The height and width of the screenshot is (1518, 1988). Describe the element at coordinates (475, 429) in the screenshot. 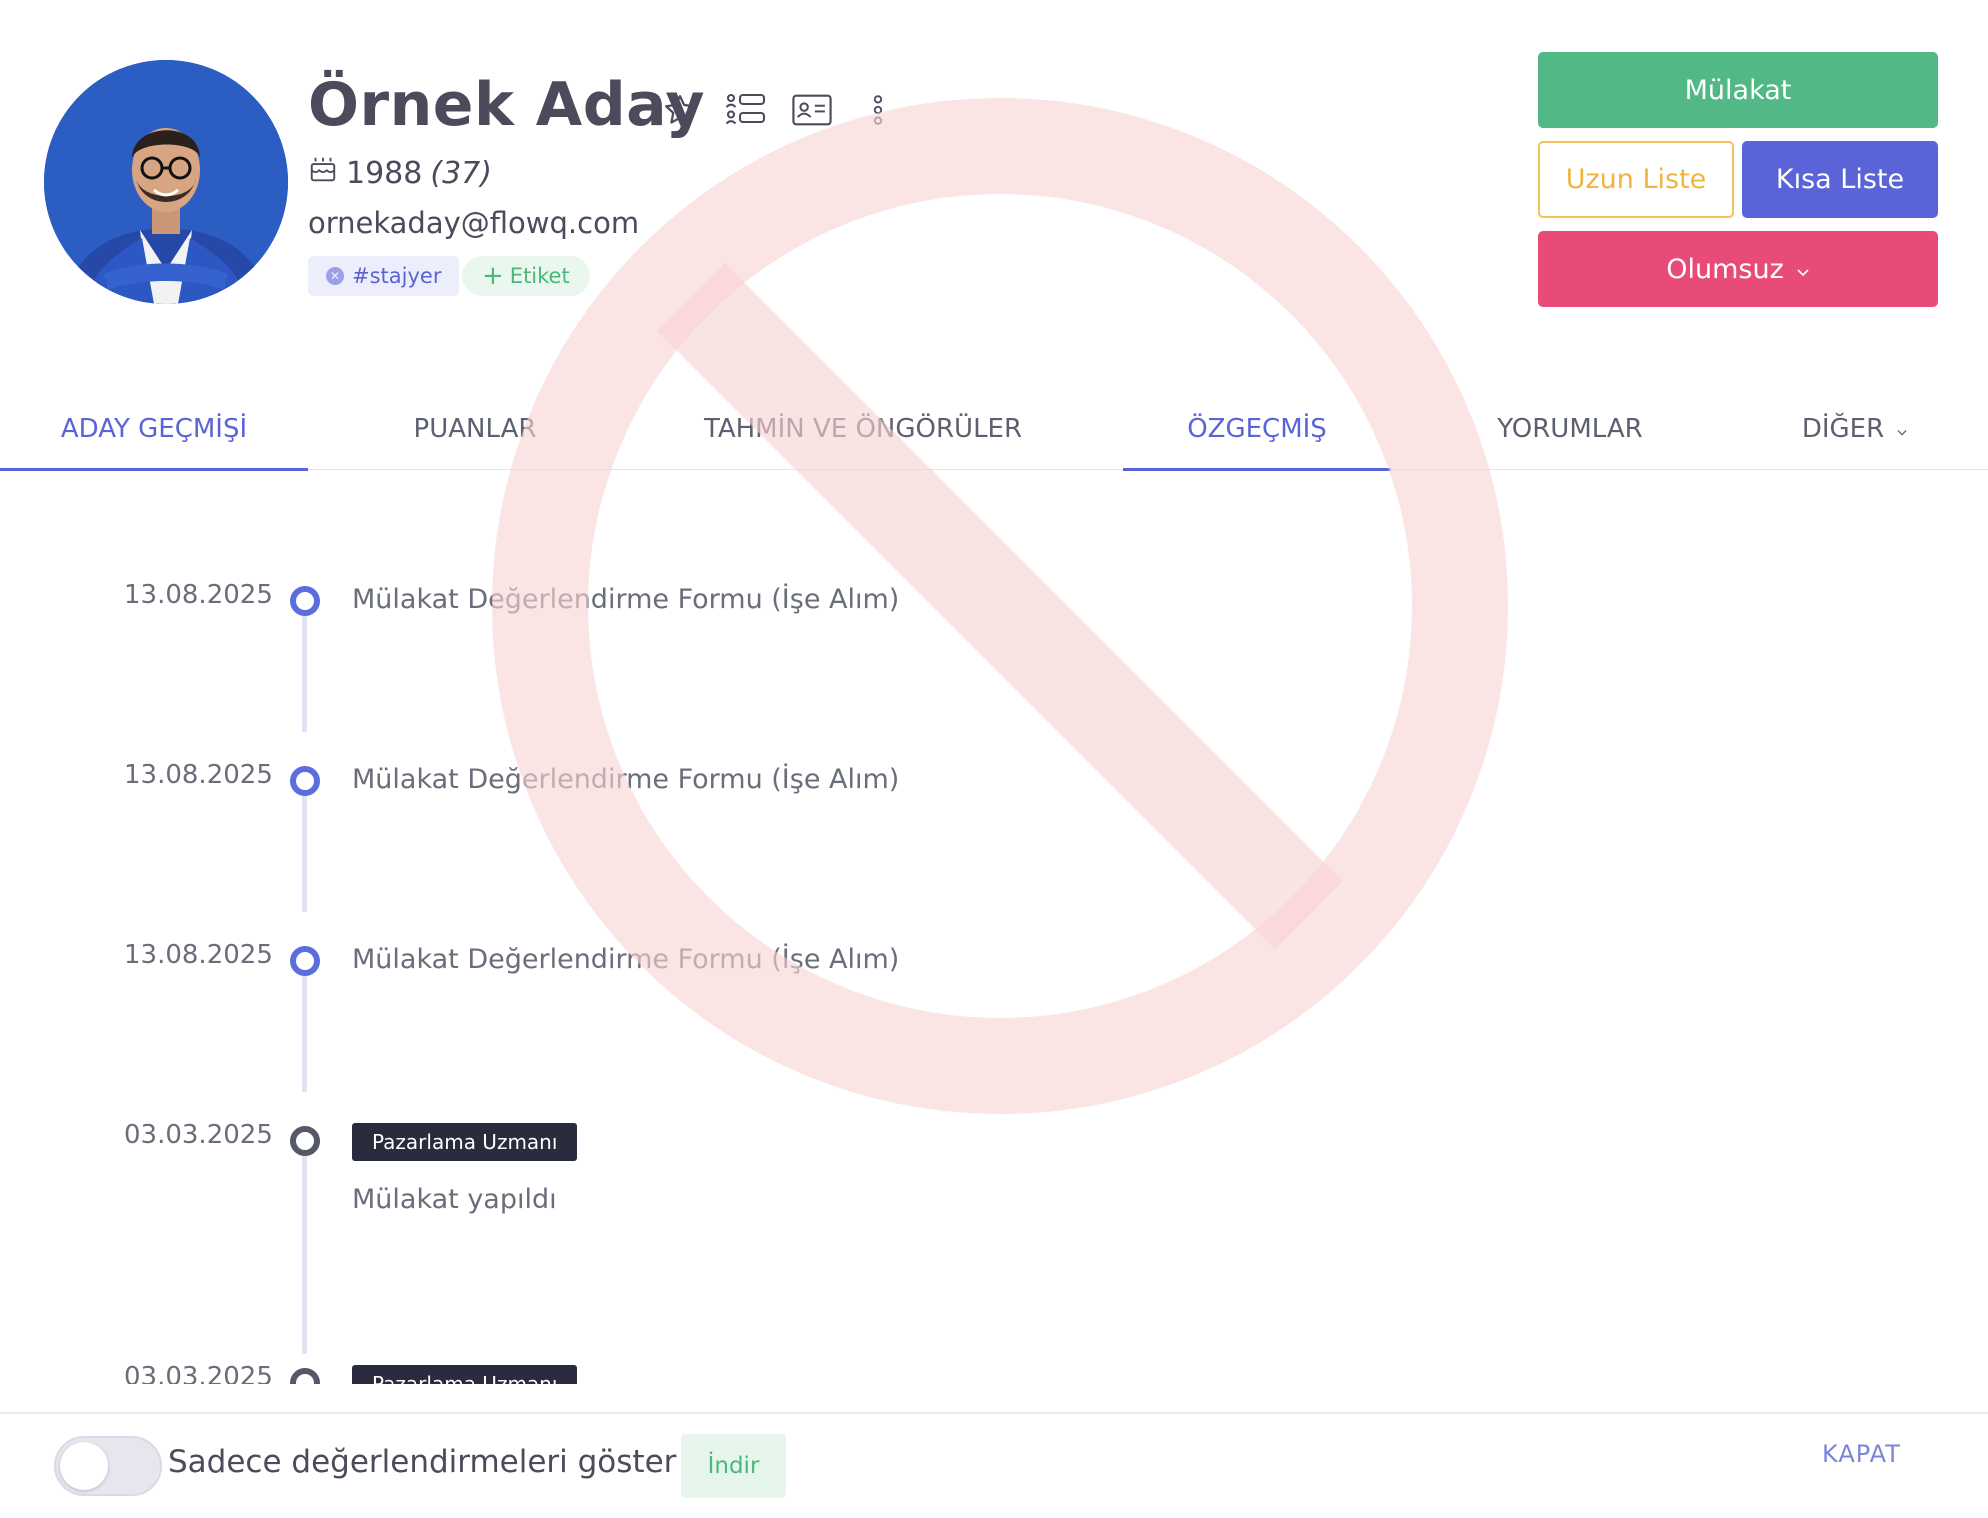

I see `tab-scores: PUANLAR` at that location.